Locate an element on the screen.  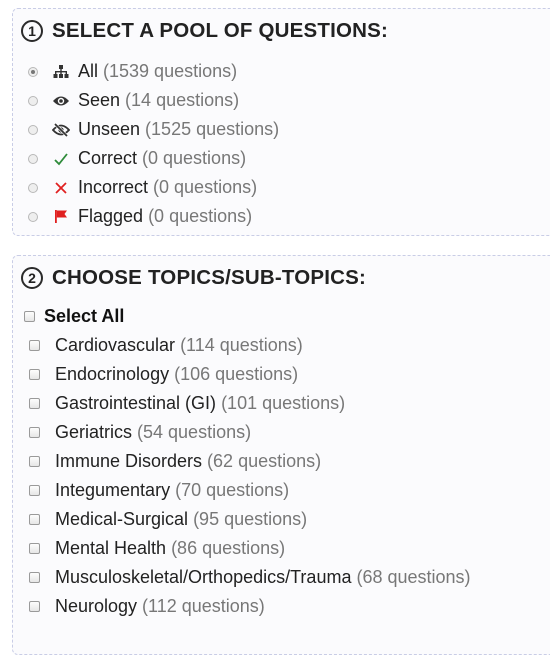
step-number-1: 1 is located at coordinates (32, 31).